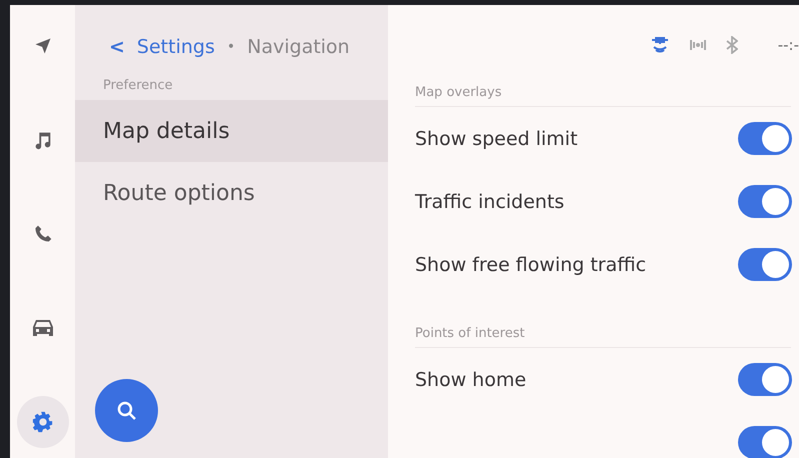  Describe the element at coordinates (117, 47) in the screenshot. I see `back-button: <` at that location.